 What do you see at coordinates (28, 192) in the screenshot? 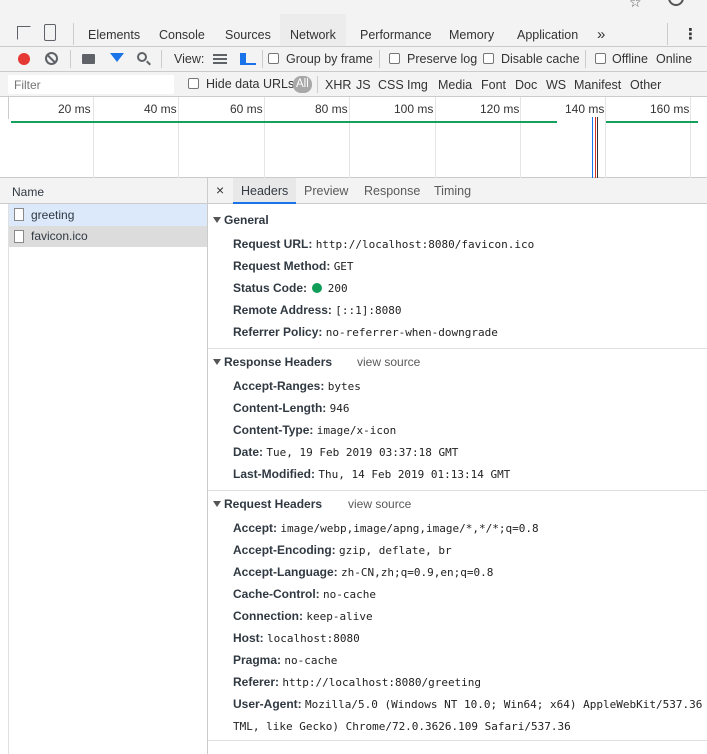
I see `name-column-header: Name` at bounding box center [28, 192].